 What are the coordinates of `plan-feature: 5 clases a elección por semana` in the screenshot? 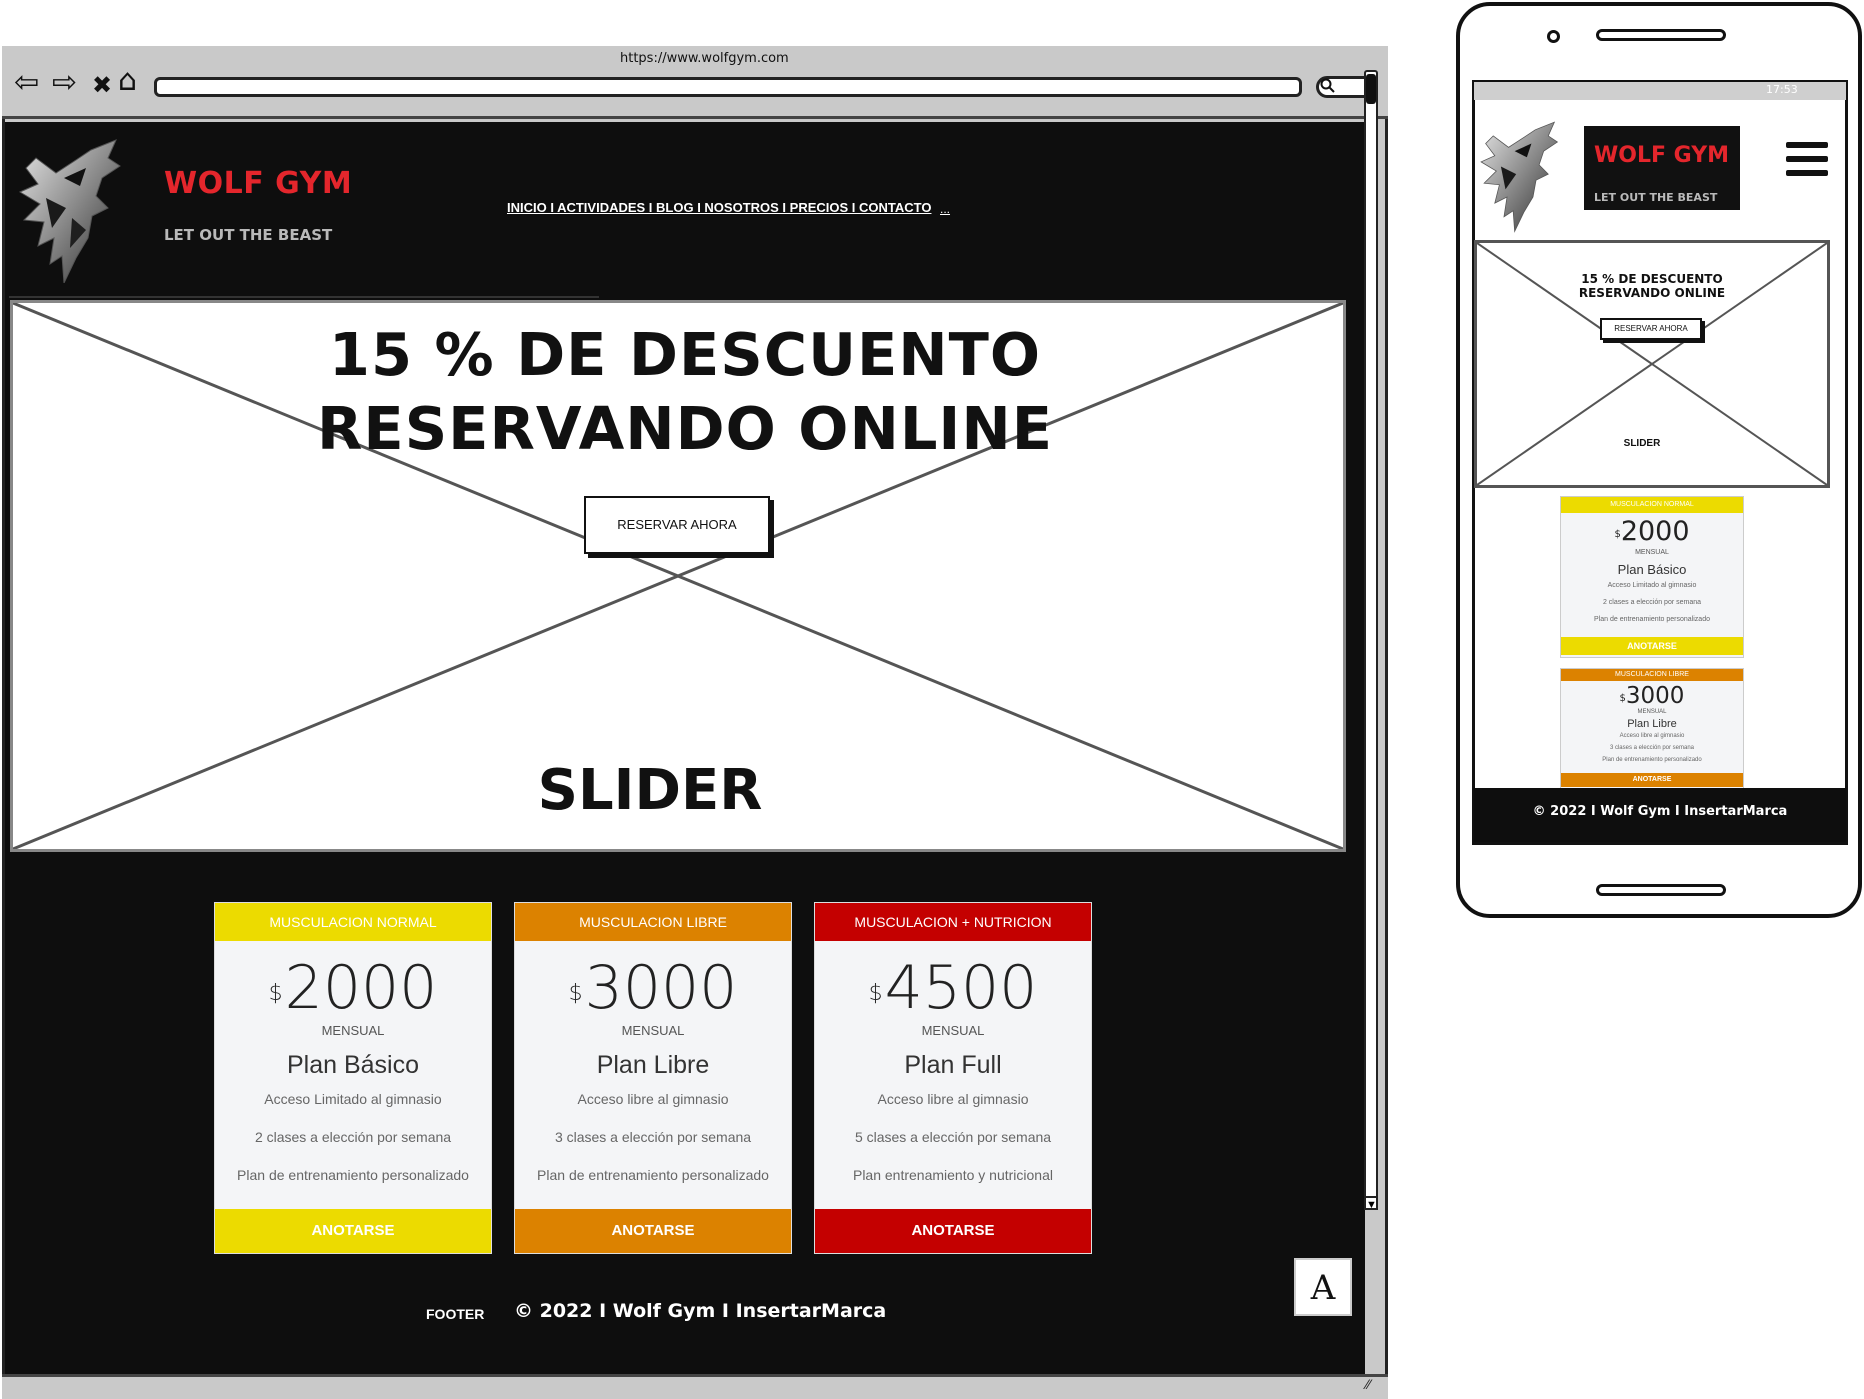 It's located at (953, 1137).